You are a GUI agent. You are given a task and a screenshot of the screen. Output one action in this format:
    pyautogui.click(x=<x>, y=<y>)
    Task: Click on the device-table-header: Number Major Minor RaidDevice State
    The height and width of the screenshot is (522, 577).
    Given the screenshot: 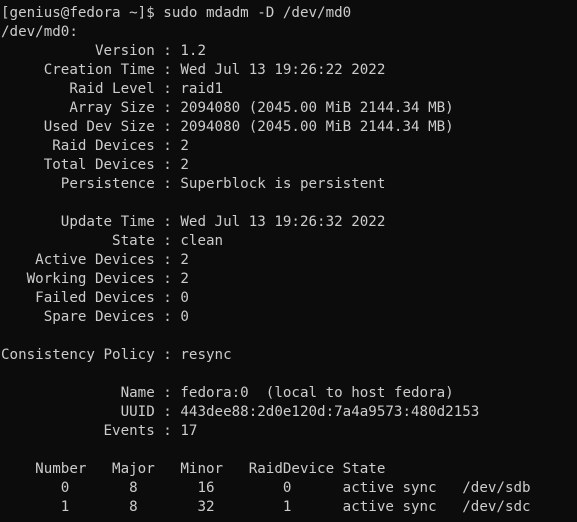 What is the action you would take?
    pyautogui.click(x=193, y=469)
    